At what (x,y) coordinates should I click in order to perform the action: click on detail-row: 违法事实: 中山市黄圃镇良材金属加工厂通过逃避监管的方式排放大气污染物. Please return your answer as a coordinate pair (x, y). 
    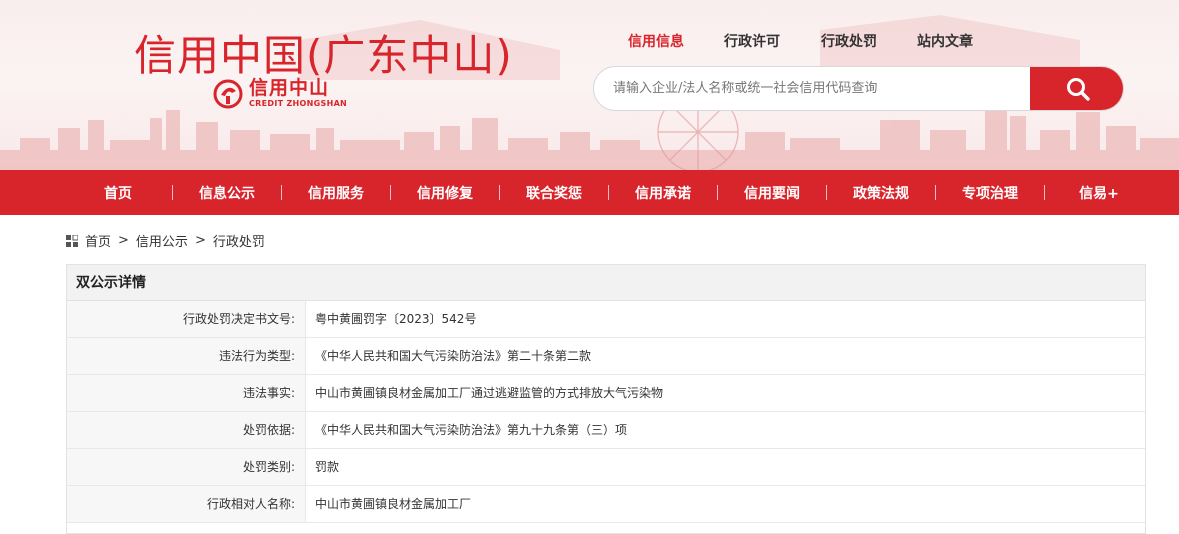
    Looking at the image, I should click on (606, 393).